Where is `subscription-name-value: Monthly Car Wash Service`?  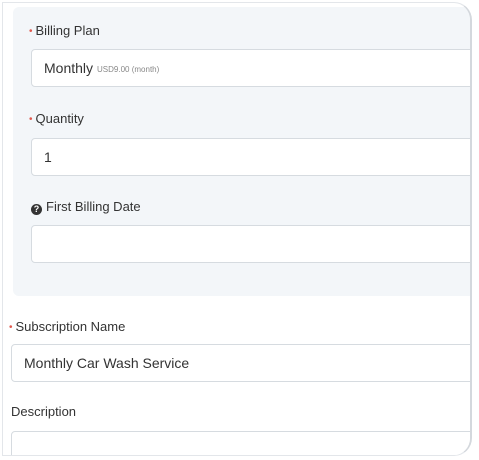
subscription-name-value: Monthly Car Wash Service is located at coordinates (107, 363).